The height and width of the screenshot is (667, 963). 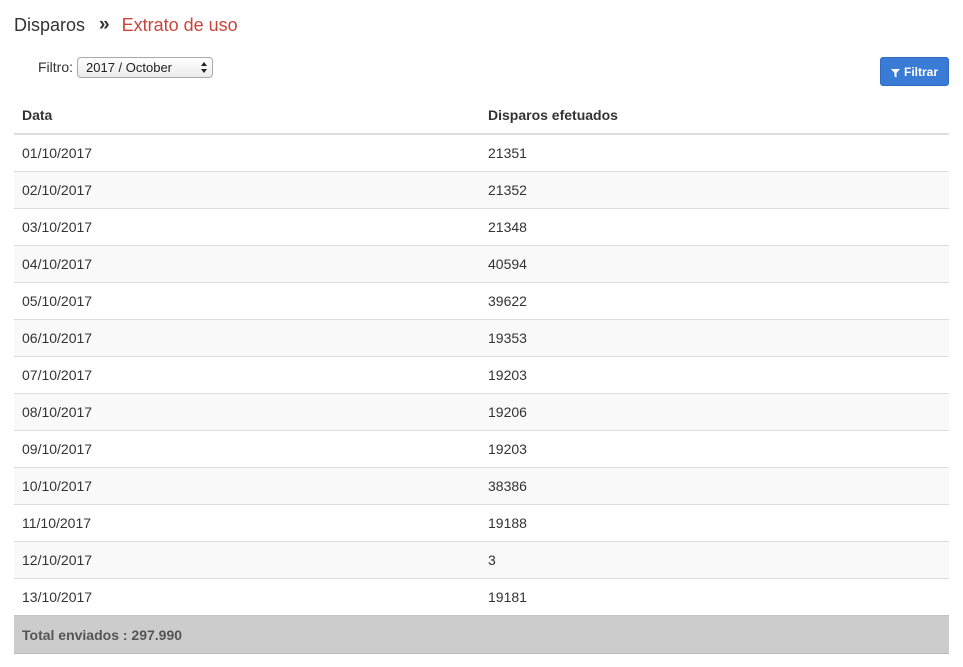 I want to click on filter-button-label: Filtrar, so click(x=920, y=71).